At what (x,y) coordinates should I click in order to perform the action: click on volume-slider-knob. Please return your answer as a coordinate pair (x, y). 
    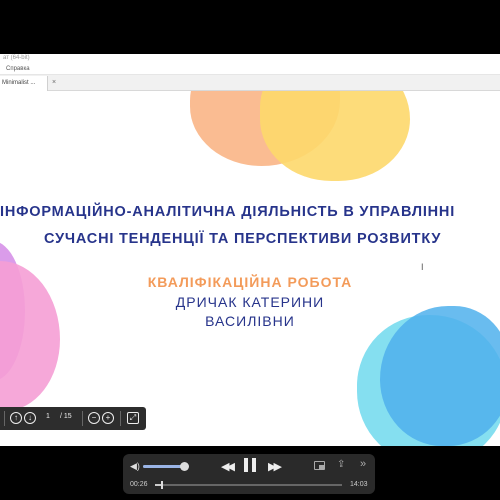
    Looking at the image, I should click on (184, 466).